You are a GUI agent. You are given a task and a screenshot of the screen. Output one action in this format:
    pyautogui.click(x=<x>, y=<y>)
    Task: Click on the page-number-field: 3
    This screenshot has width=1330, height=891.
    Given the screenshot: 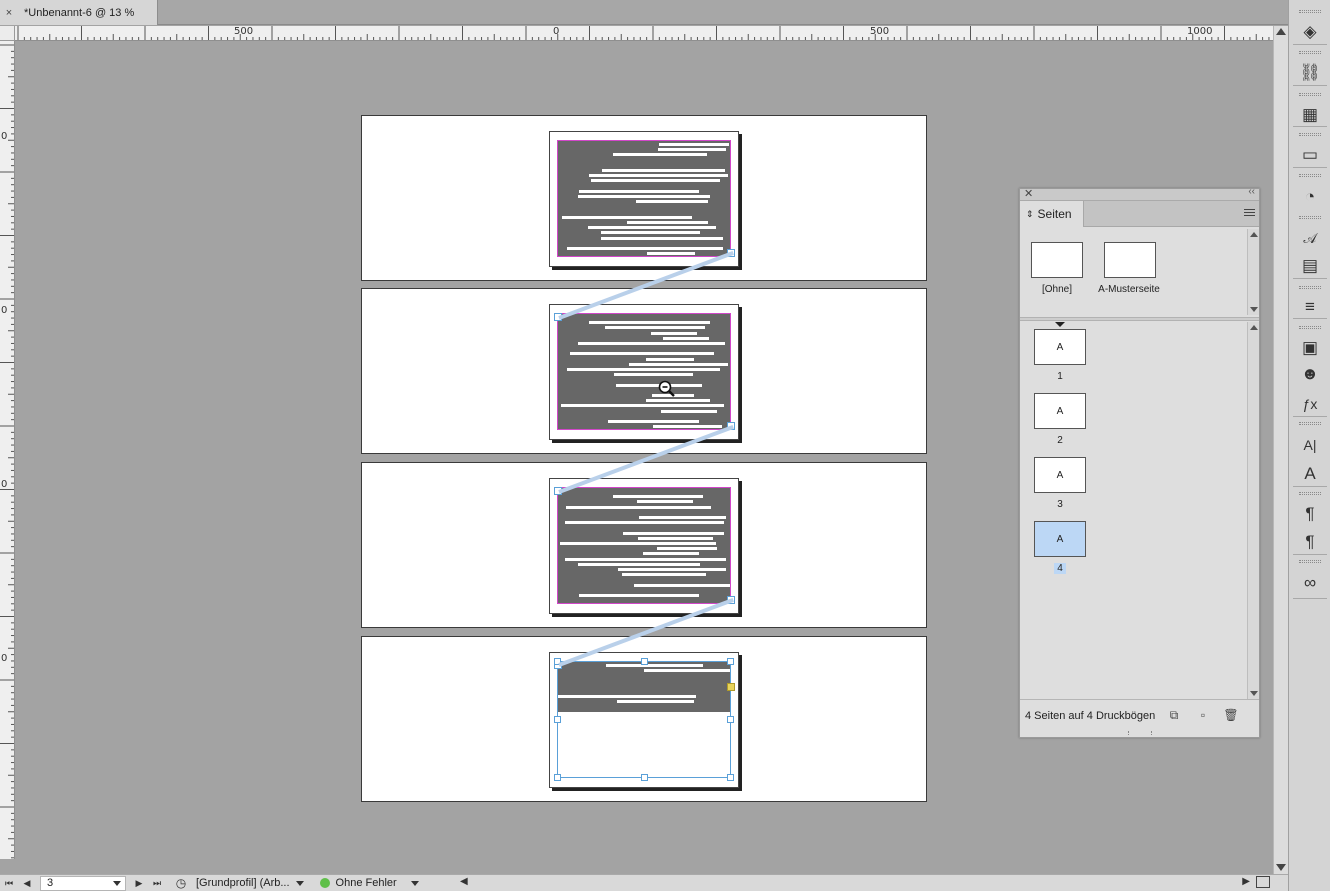 What is the action you would take?
    pyautogui.click(x=83, y=883)
    